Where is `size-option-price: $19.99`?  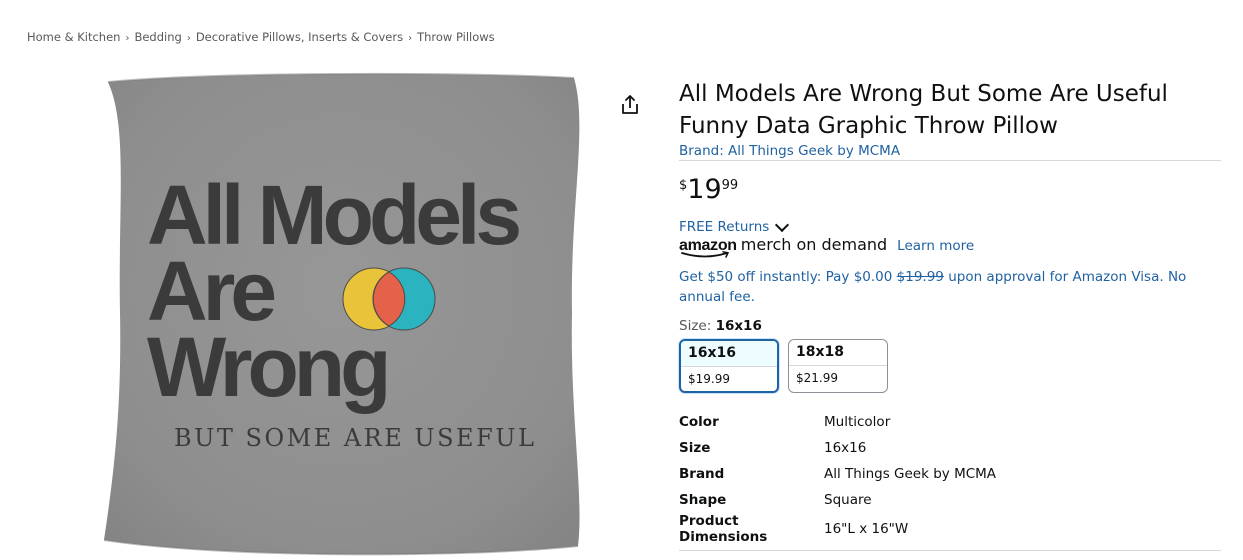
size-option-price: $19.99 is located at coordinates (709, 379).